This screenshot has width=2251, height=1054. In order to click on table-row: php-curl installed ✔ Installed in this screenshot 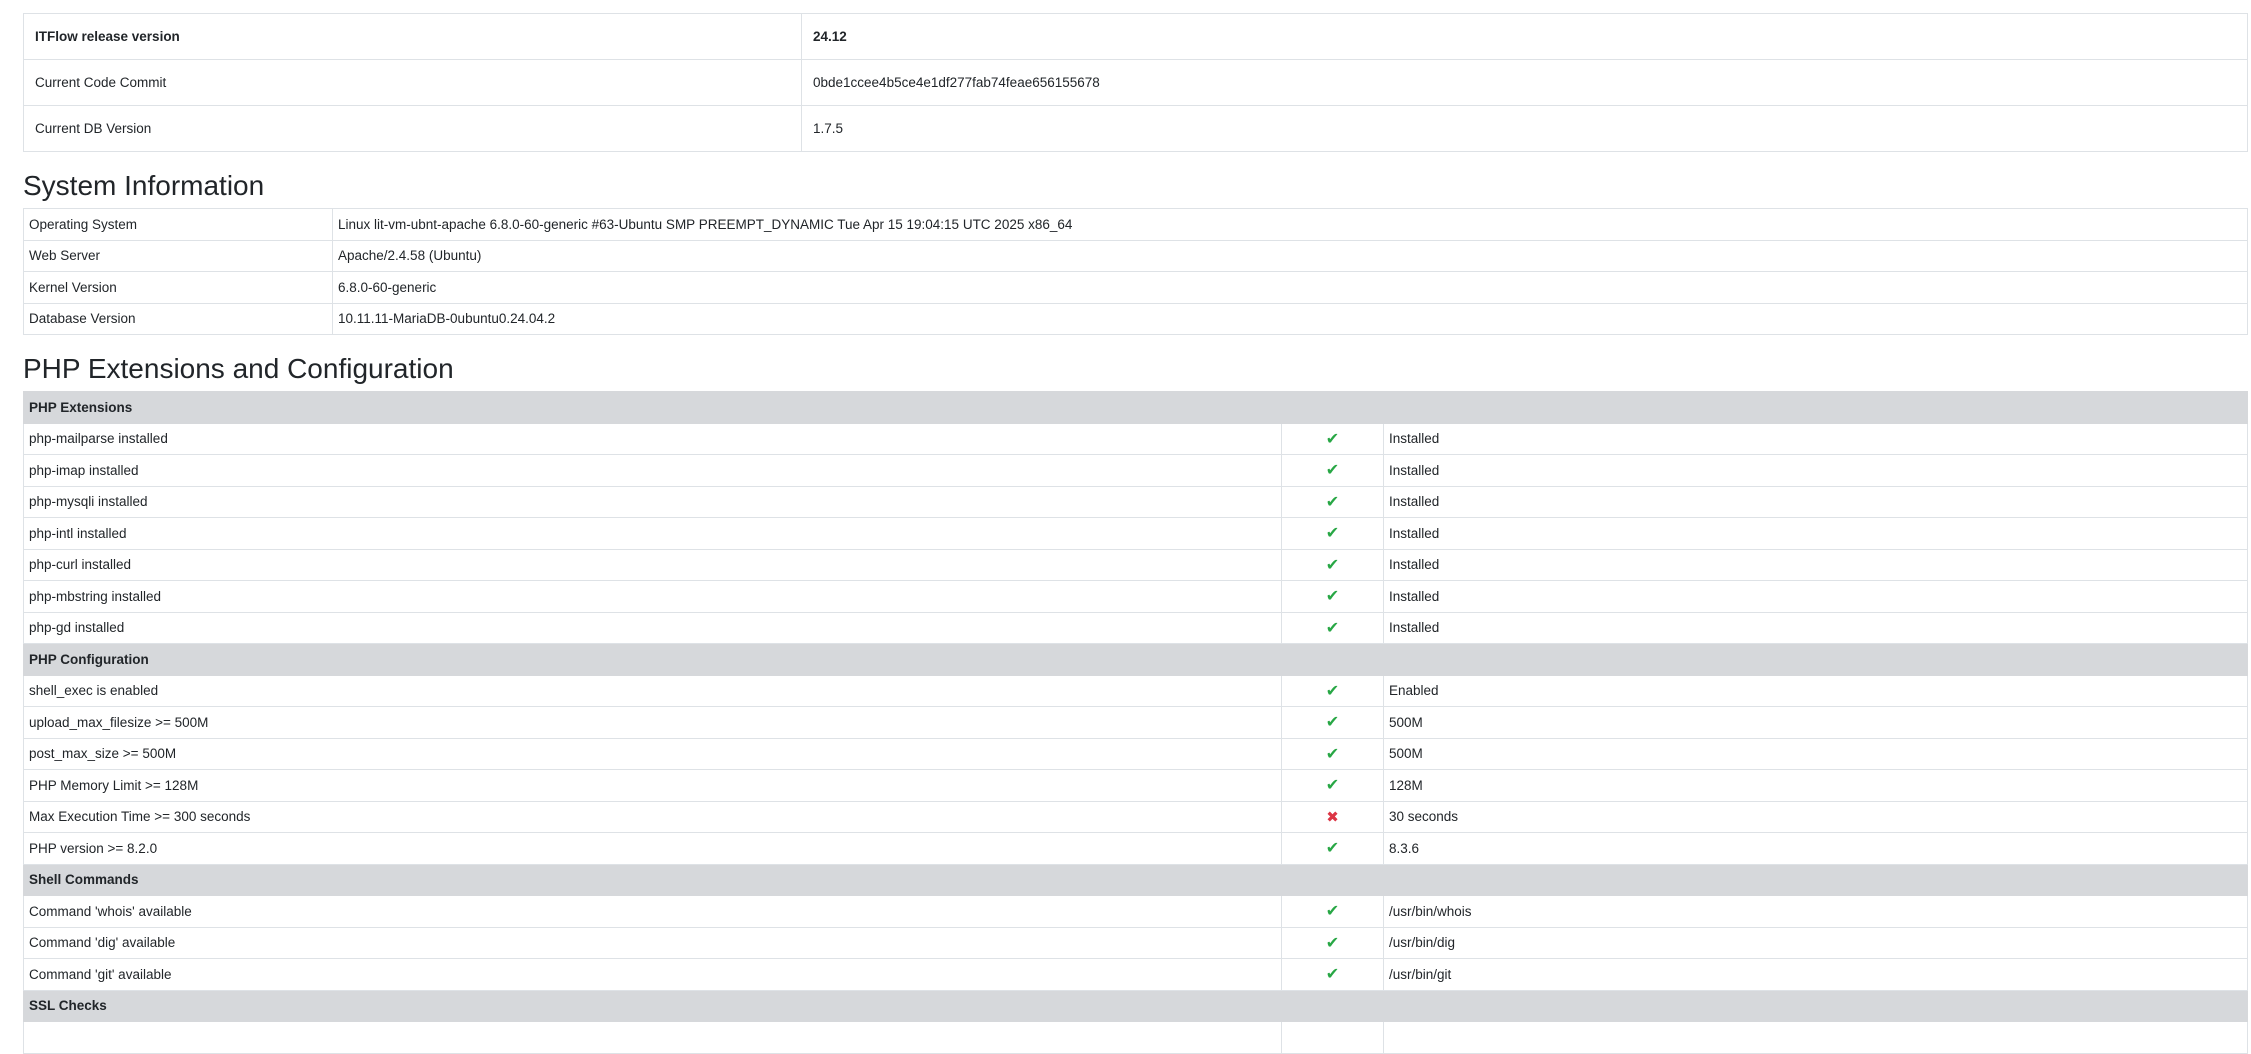, I will do `click(1135, 564)`.